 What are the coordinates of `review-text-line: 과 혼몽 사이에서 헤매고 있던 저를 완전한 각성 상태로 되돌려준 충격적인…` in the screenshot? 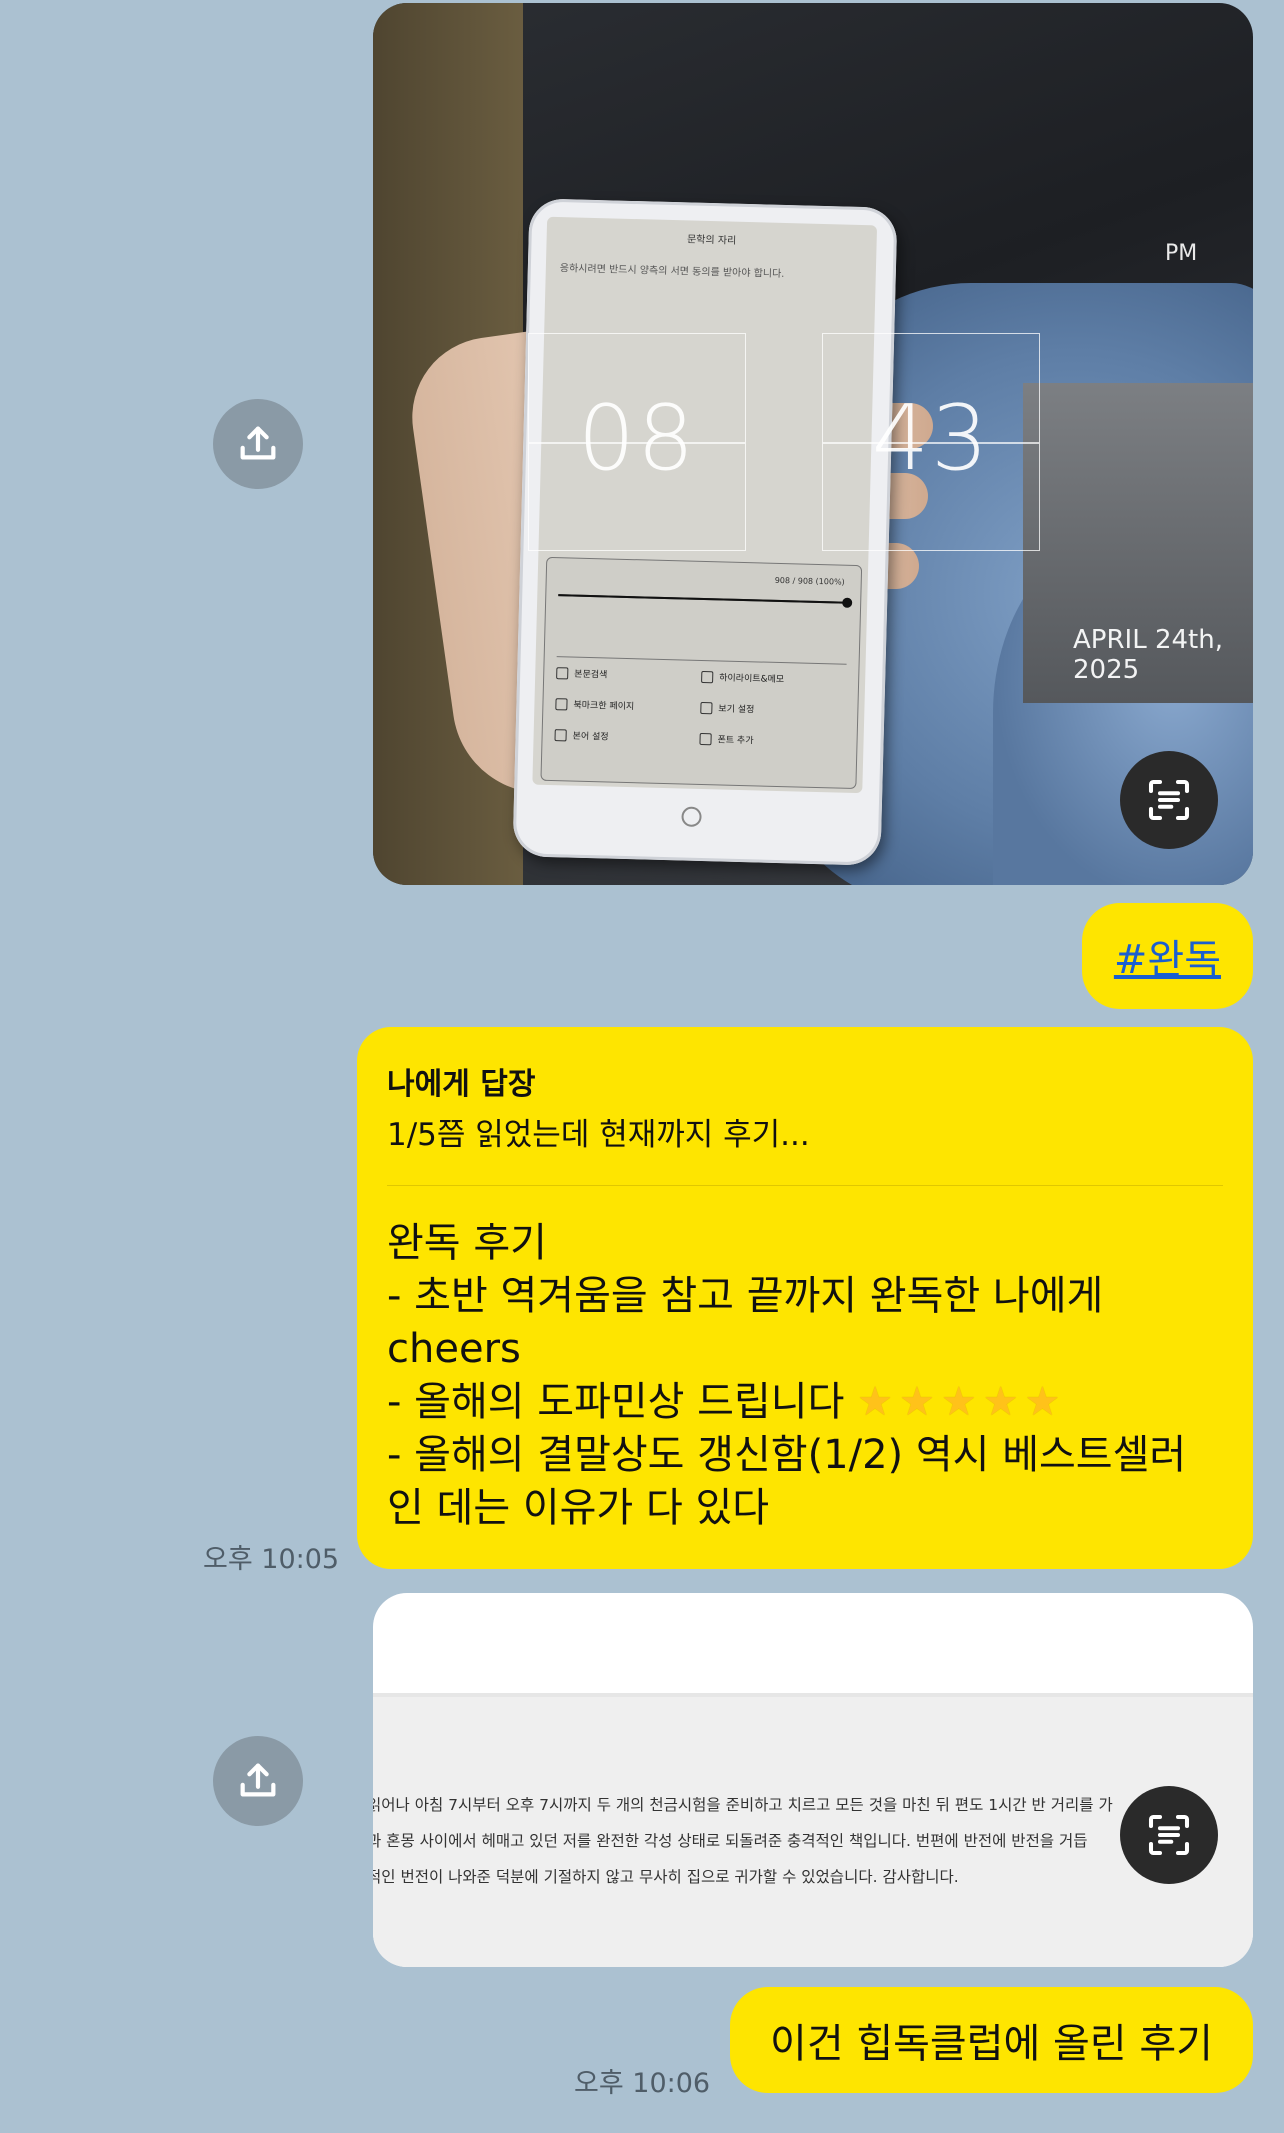 It's located at (730, 1841).